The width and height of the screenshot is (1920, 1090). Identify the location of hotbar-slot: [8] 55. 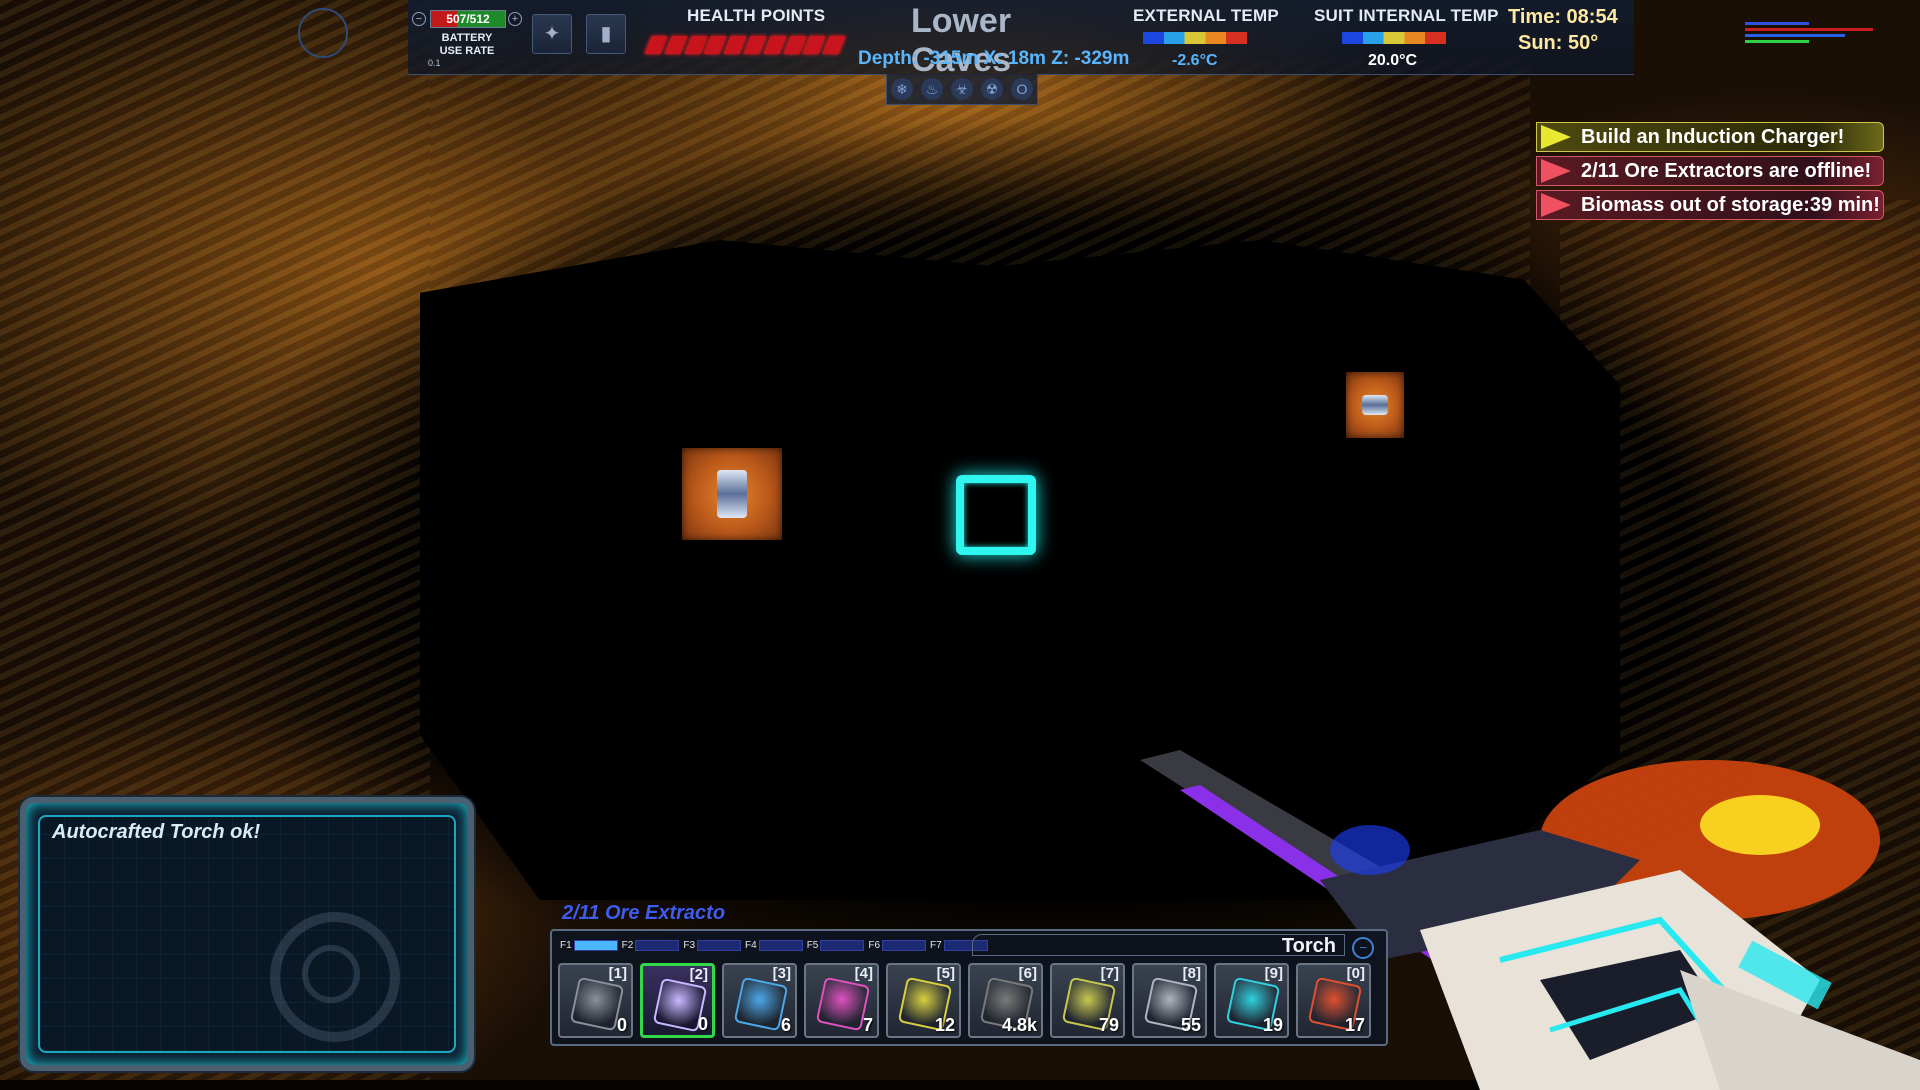
(1169, 1000).